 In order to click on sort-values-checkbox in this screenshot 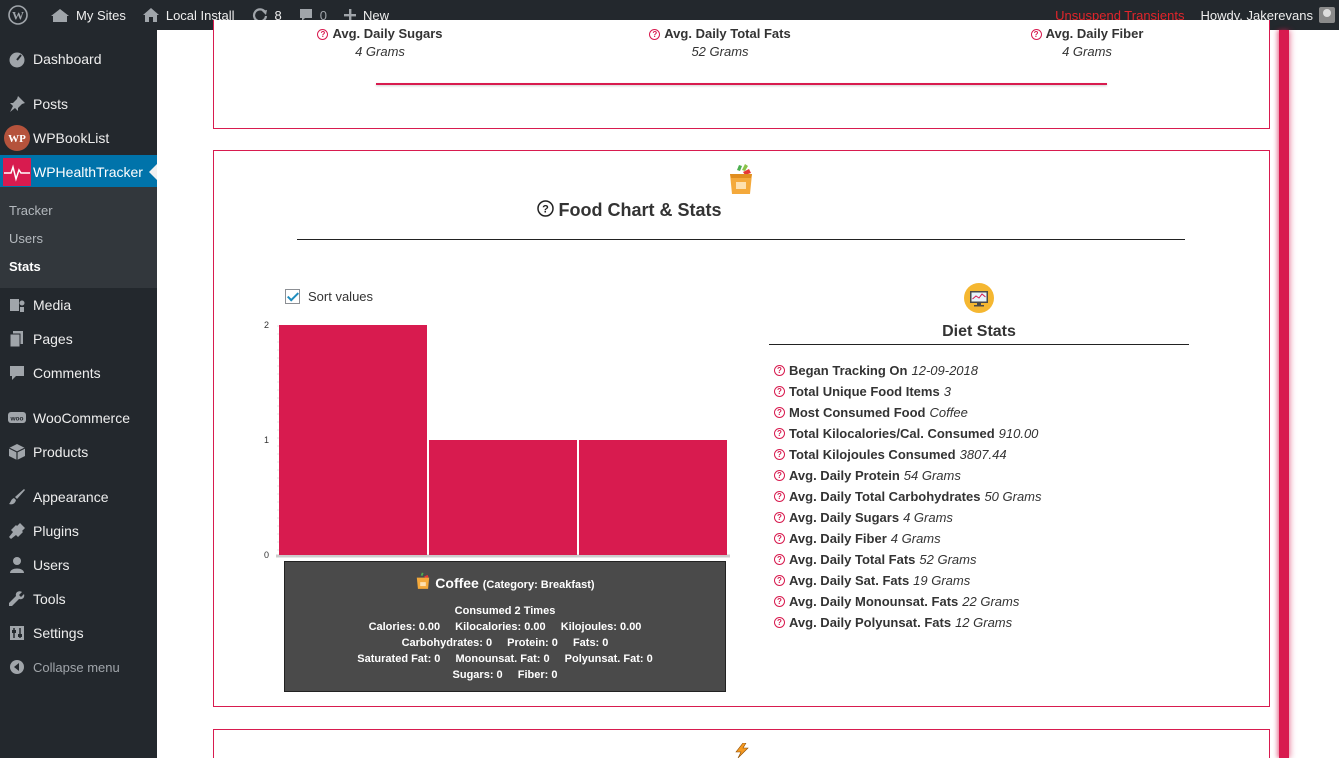, I will do `click(292, 296)`.